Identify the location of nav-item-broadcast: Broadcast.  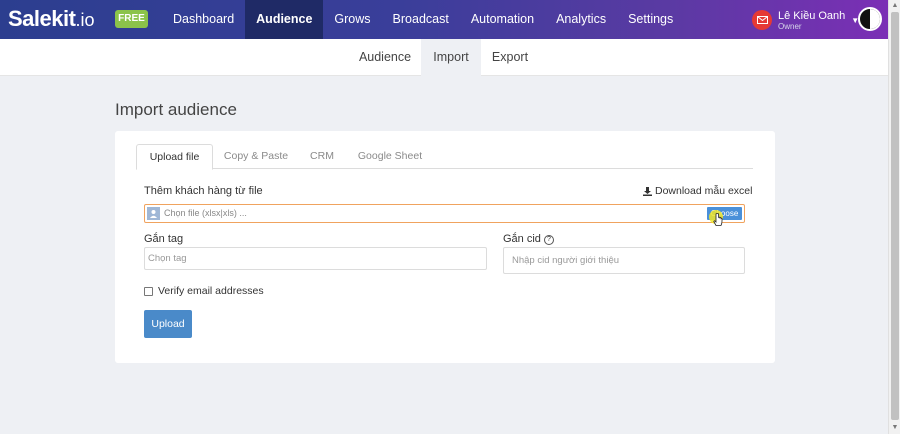
(421, 19).